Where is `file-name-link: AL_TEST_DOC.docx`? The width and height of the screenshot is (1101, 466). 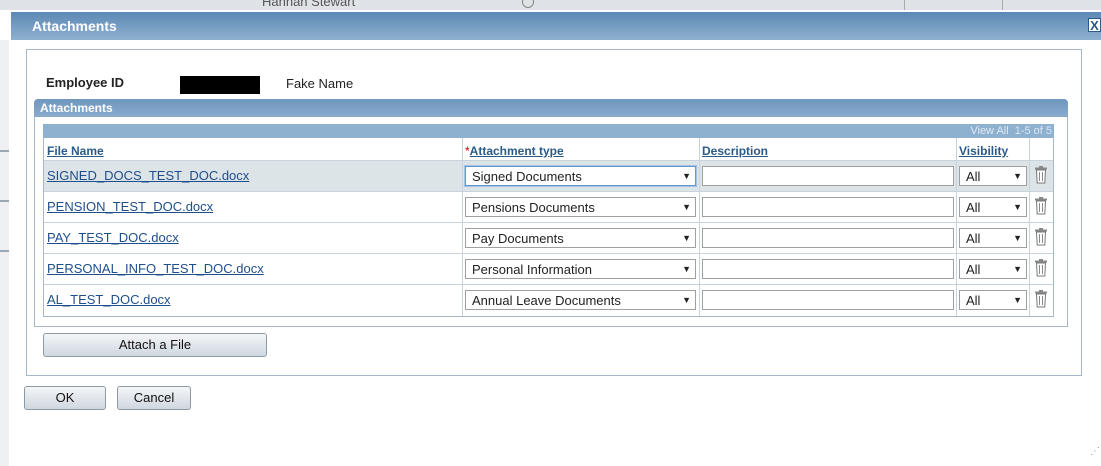
file-name-link: AL_TEST_DOC.docx is located at coordinates (109, 299).